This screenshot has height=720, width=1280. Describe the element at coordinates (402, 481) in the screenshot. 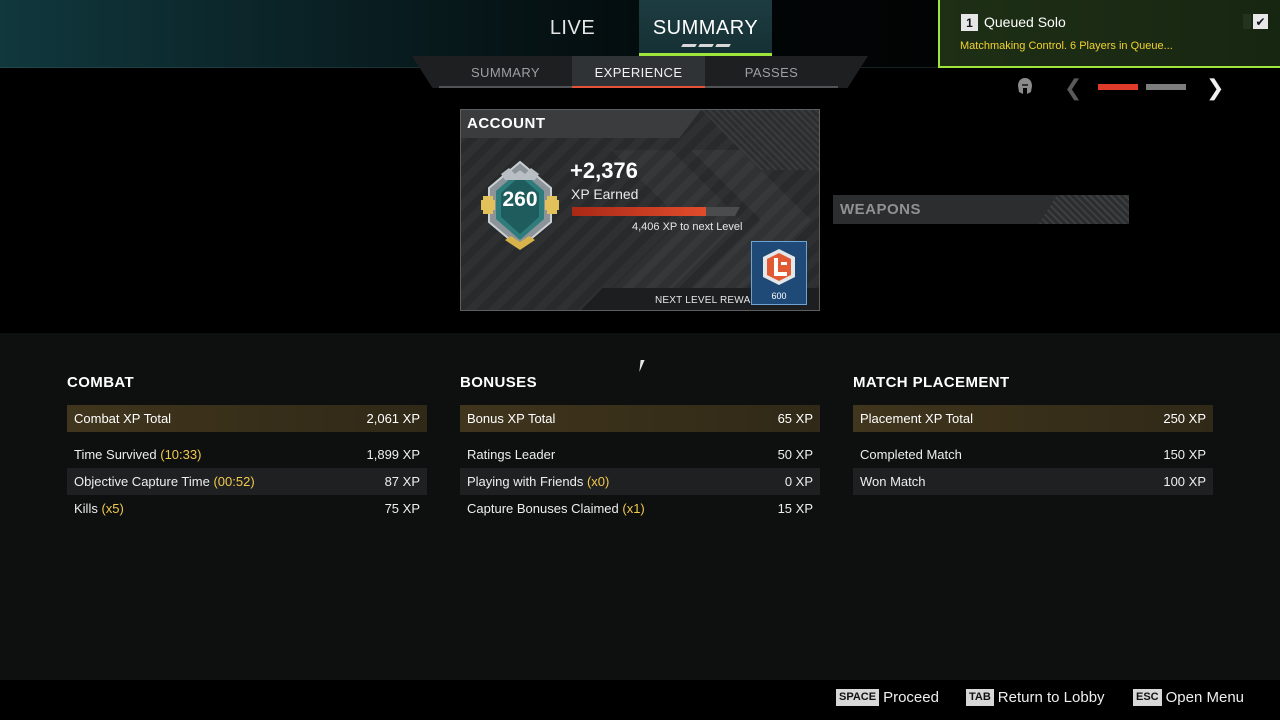

I see `item-value: 87 XP` at that location.